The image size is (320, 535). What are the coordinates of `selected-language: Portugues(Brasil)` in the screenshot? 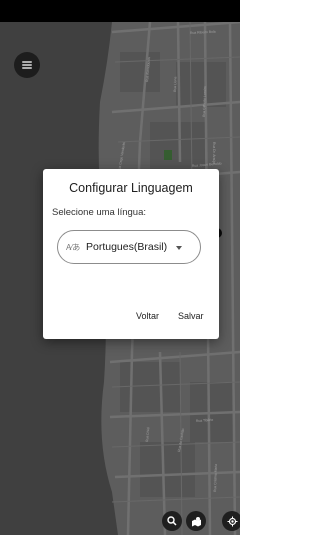 It's located at (127, 247).